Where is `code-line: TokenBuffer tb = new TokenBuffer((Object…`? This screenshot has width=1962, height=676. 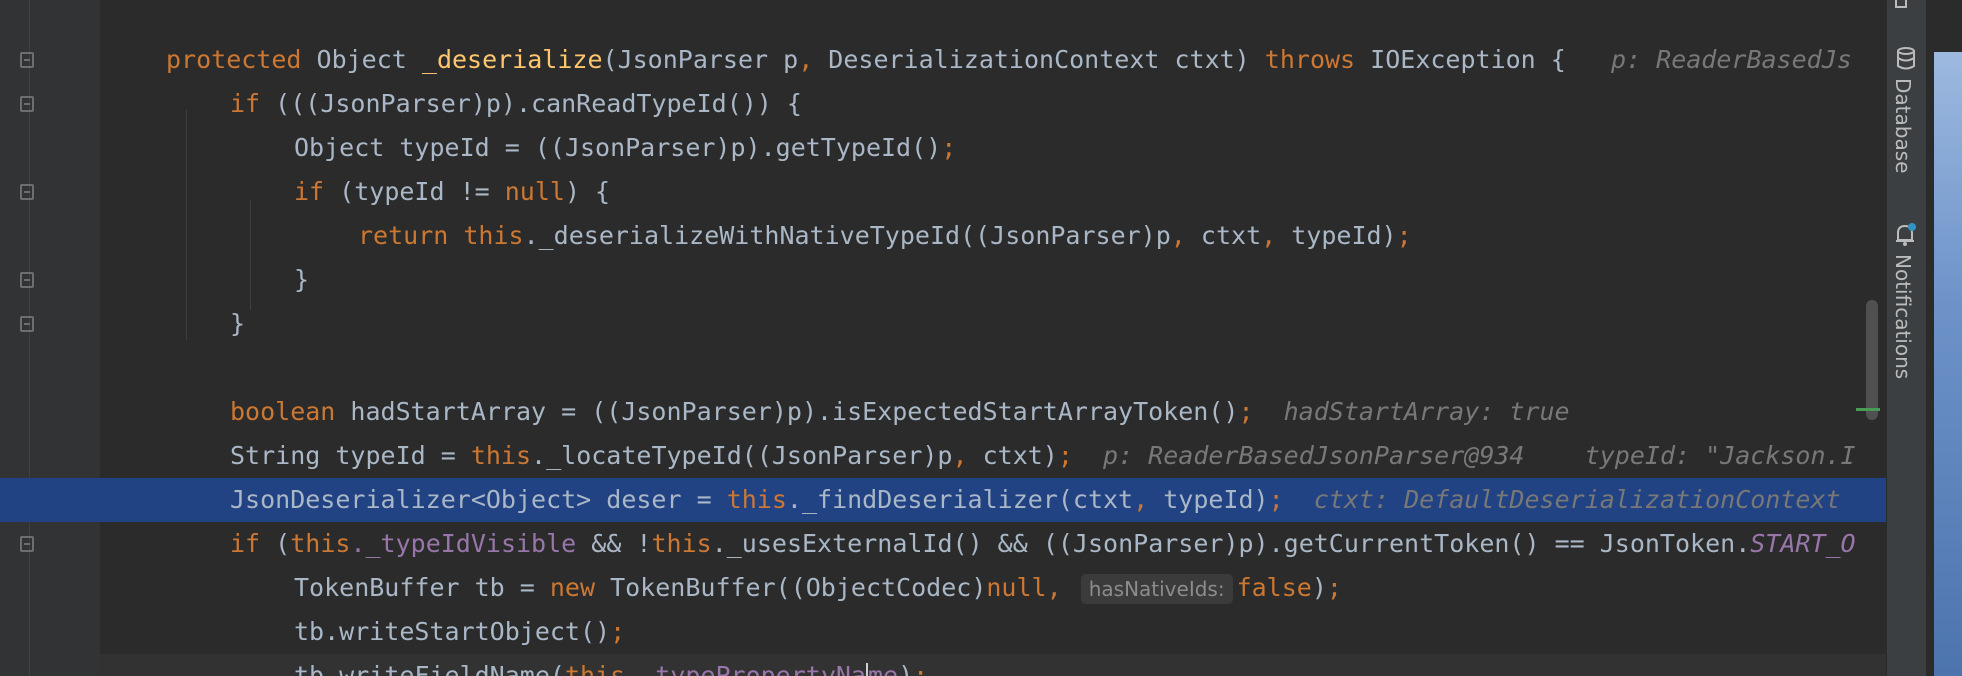
code-line: TokenBuffer tb = new TokenBuffer((Object… is located at coordinates (993, 588).